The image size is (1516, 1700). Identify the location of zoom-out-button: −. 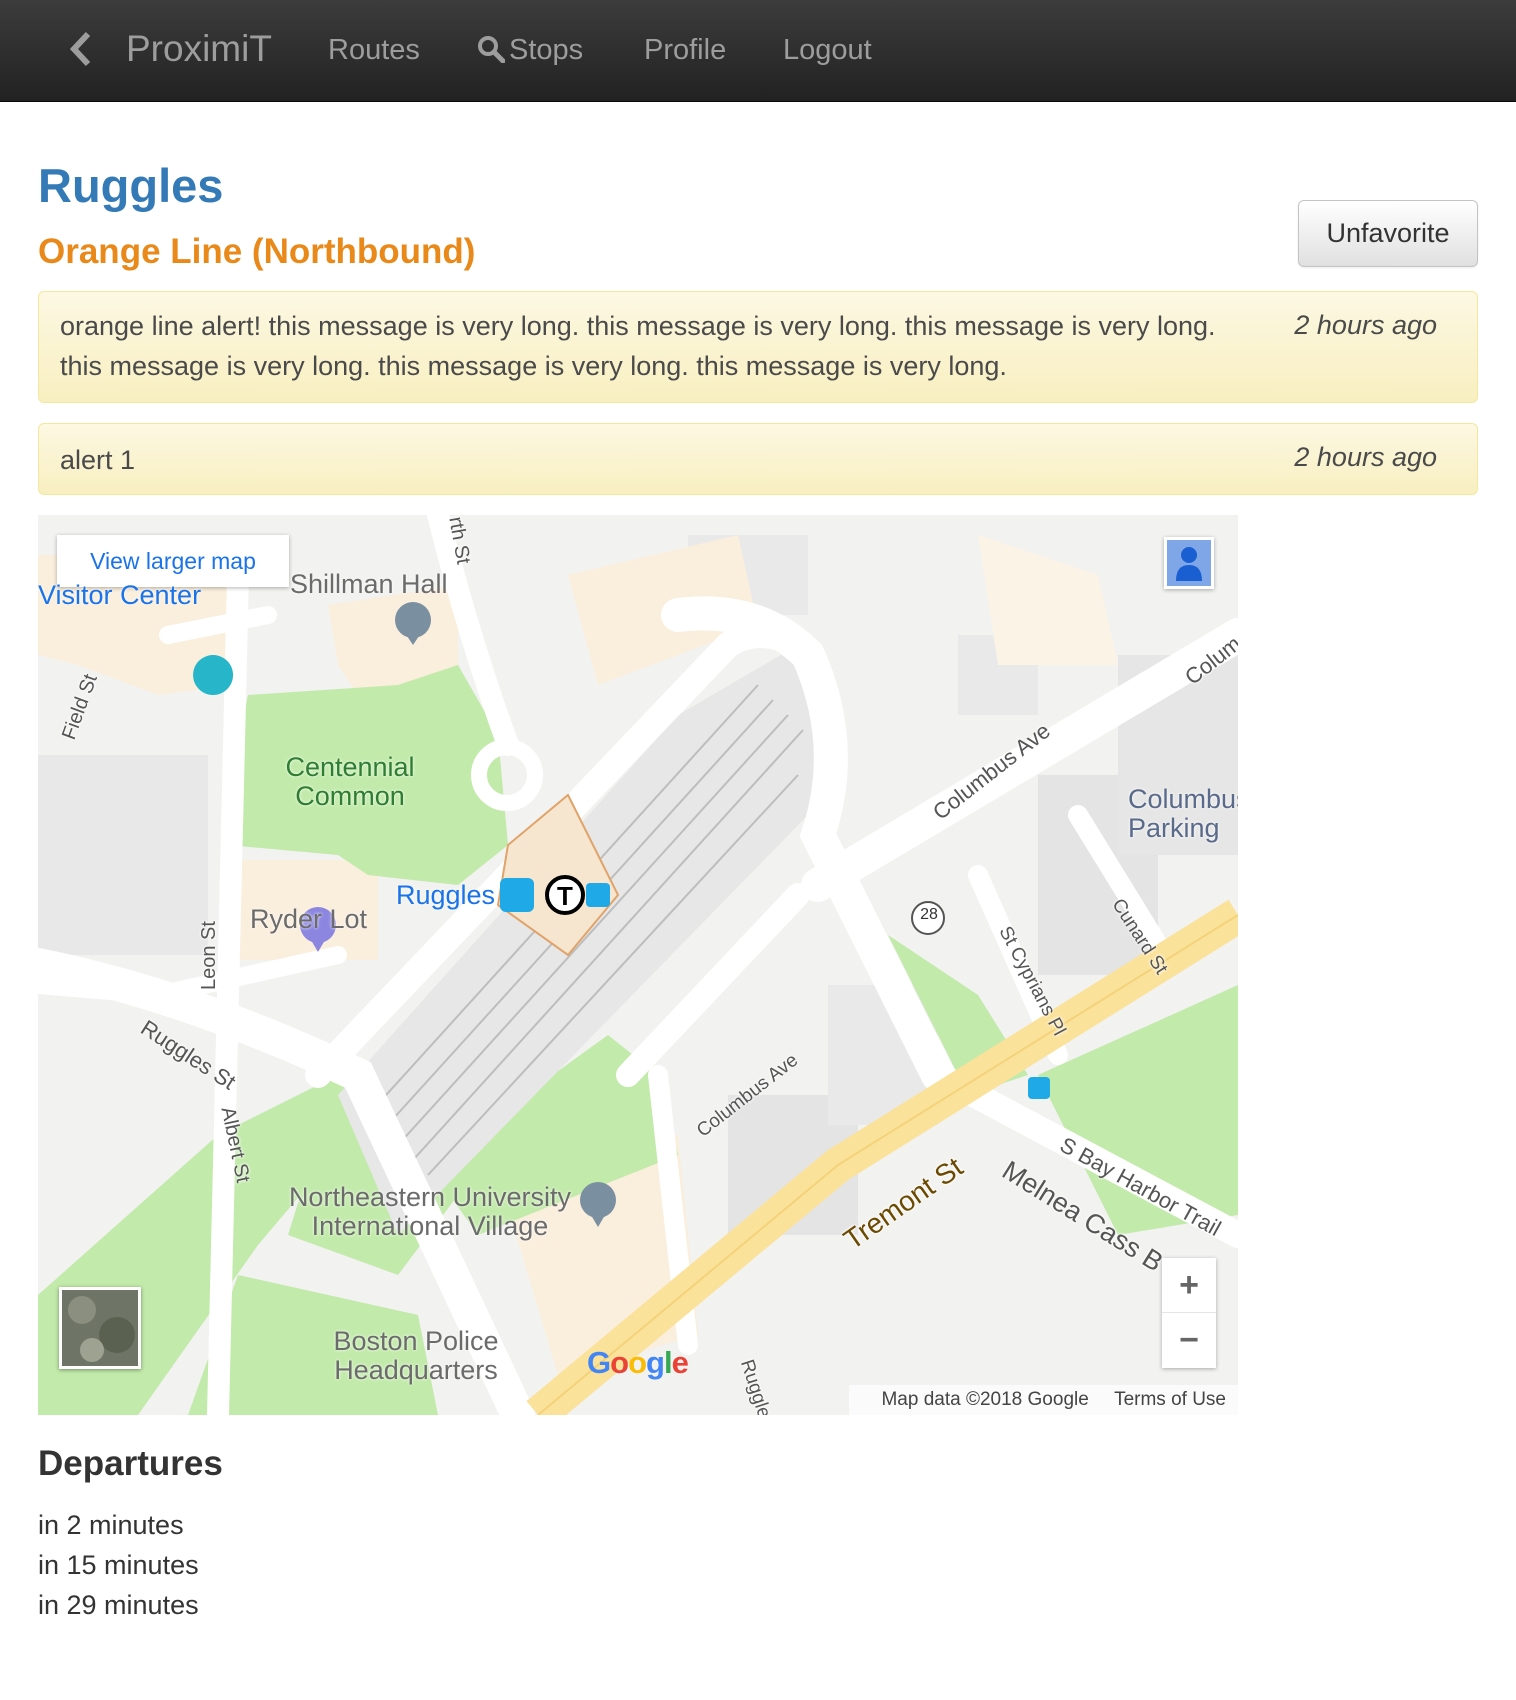
(1189, 1340).